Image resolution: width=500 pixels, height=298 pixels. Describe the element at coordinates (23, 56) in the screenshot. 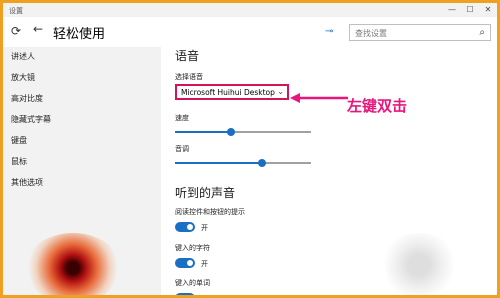

I see `sidebar-item-narrator: 讲述人` at that location.